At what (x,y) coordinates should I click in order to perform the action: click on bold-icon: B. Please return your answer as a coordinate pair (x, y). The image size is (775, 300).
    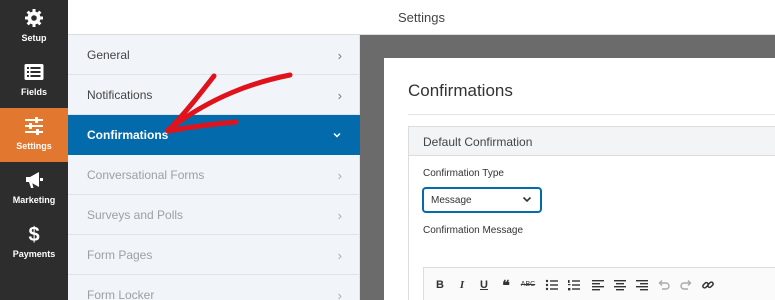
    Looking at the image, I should click on (440, 285).